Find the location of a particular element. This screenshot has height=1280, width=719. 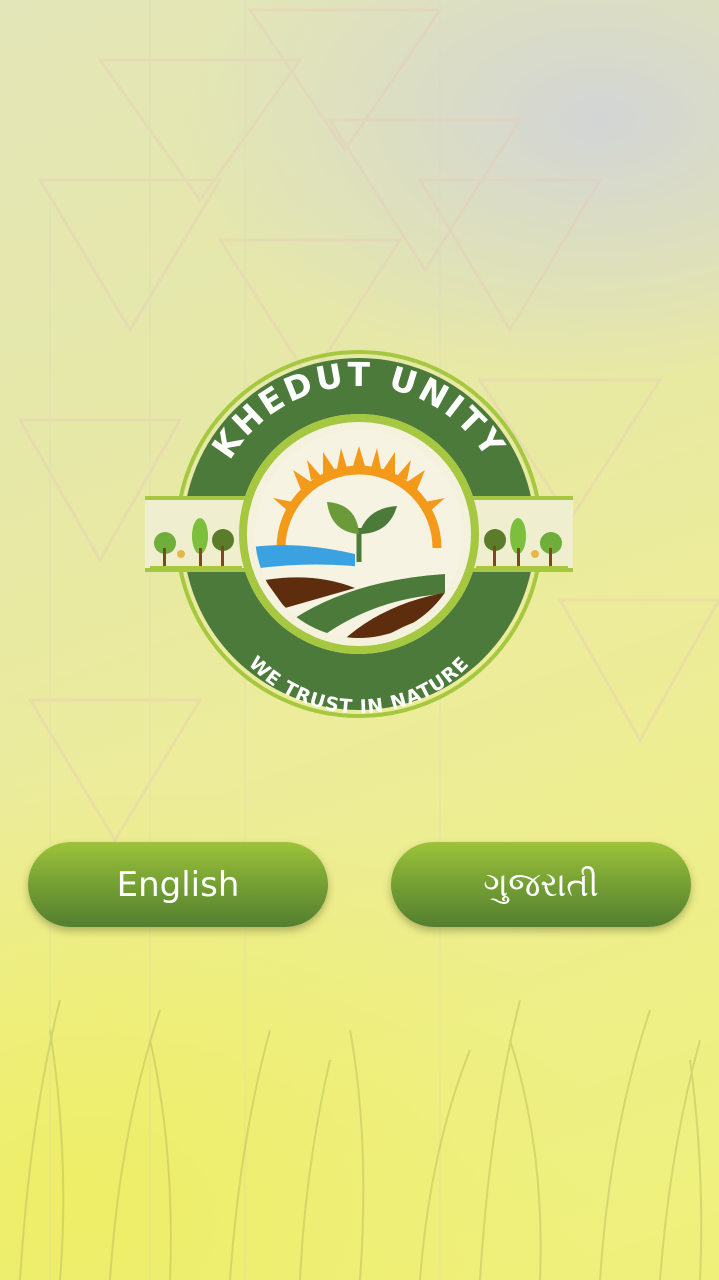

gujarati-language-button: ગુજરાતી is located at coordinates (541, 884).